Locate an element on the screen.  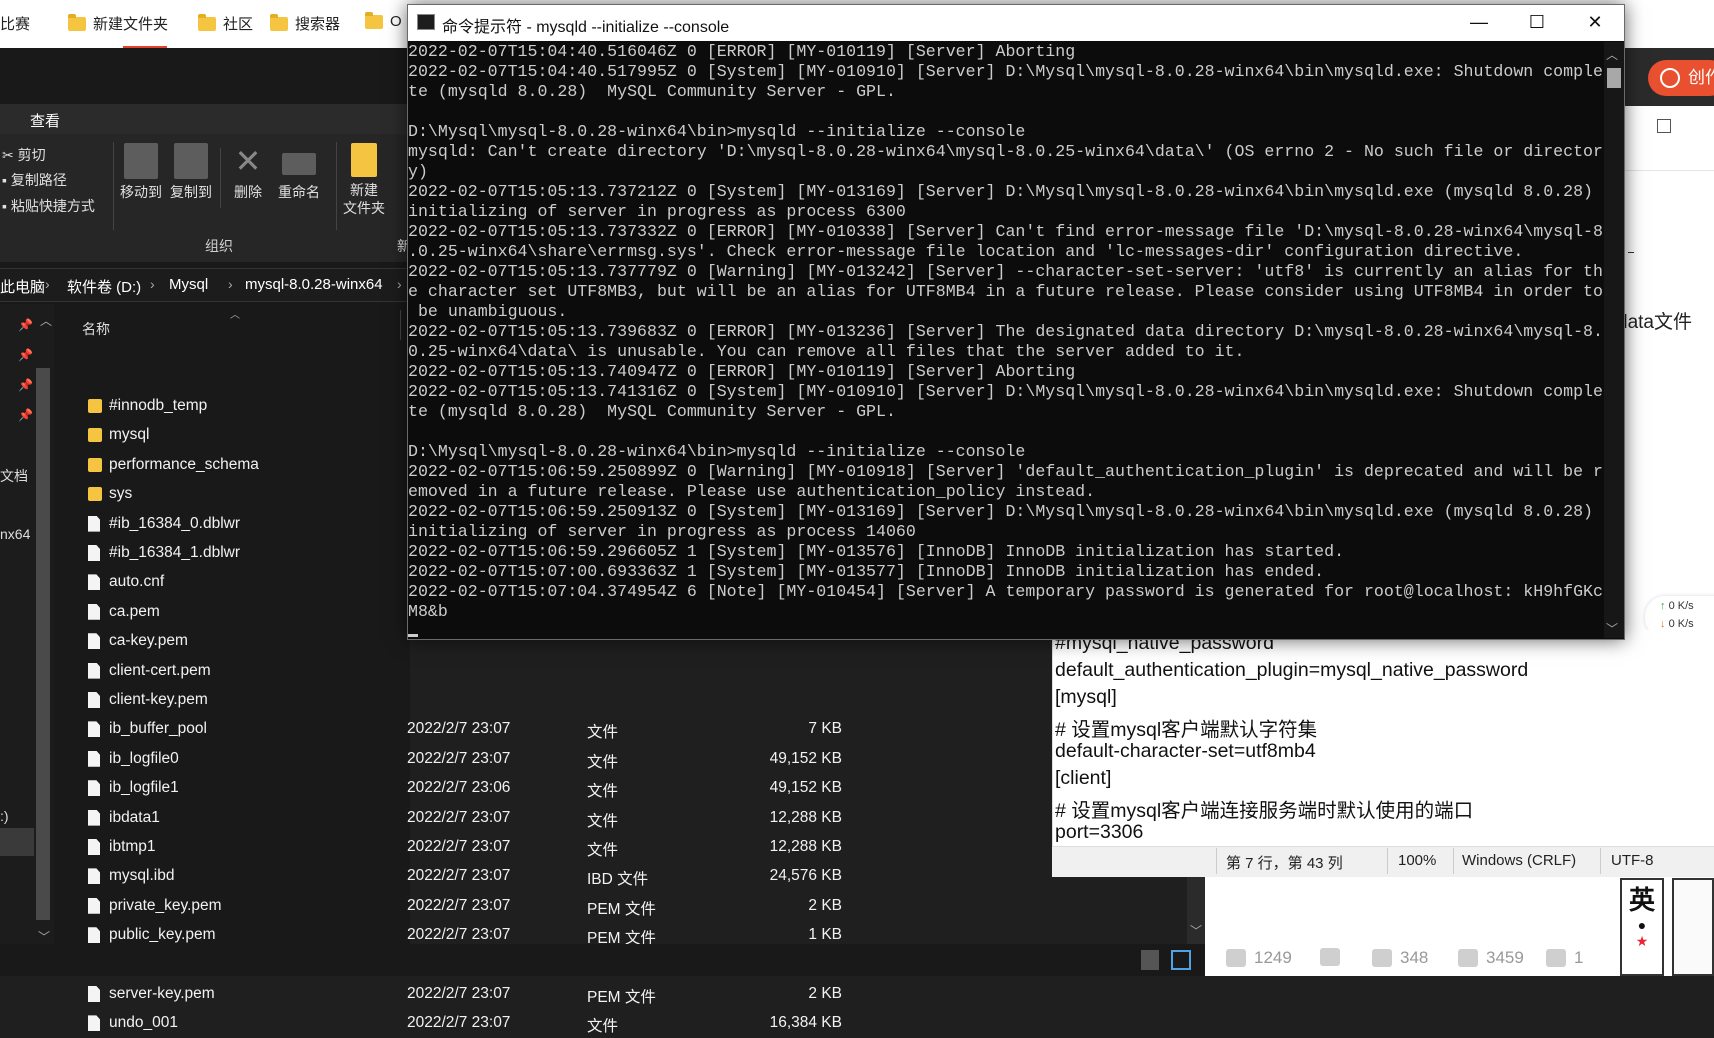
move-to-button: 移动到 is located at coordinates (141, 172).